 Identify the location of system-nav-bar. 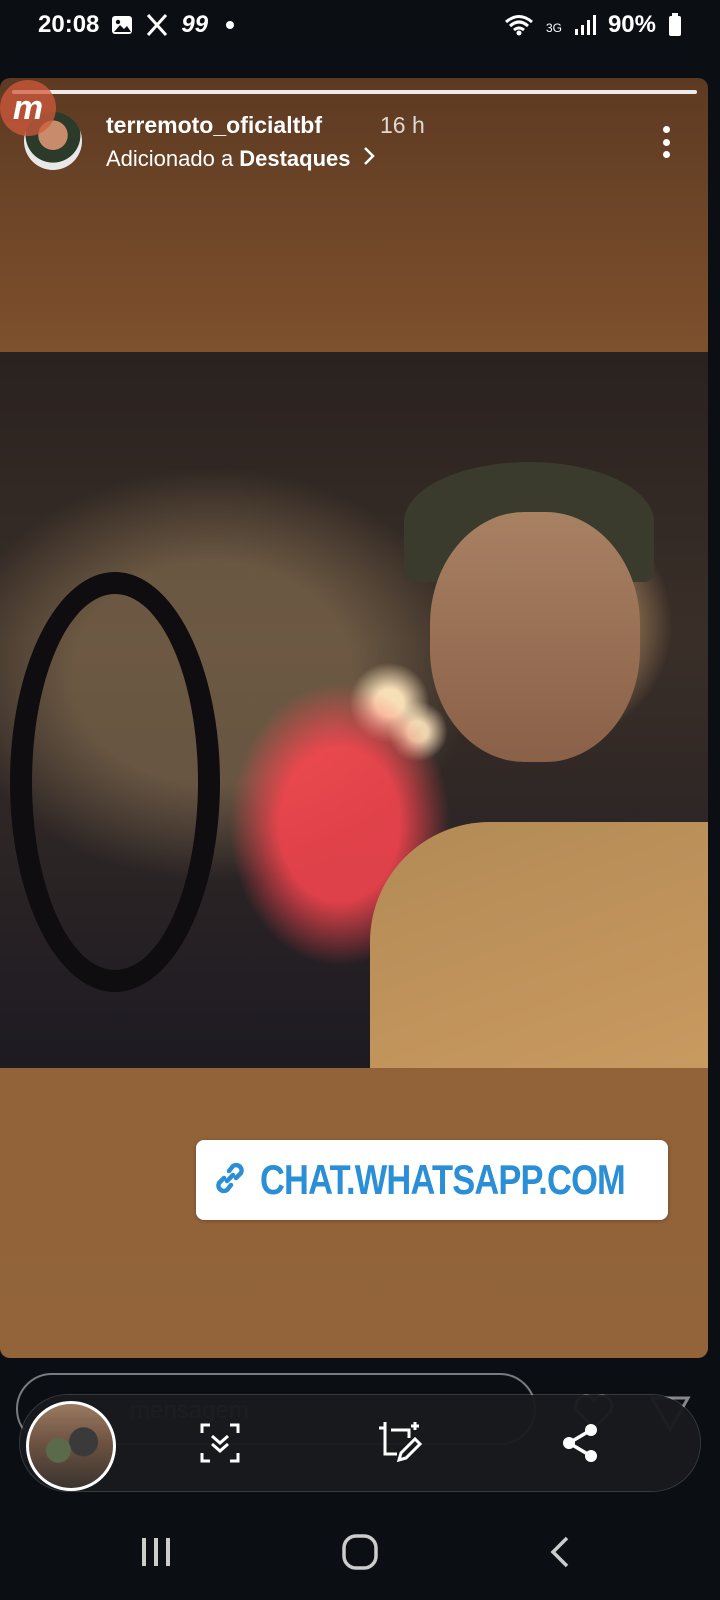
(360, 1550).